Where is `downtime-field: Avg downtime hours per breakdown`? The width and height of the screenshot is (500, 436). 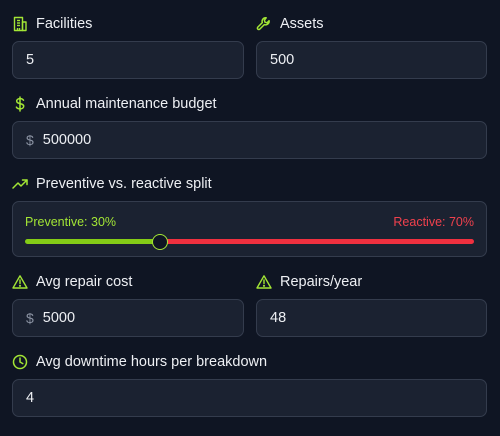 downtime-field: Avg downtime hours per breakdown is located at coordinates (139, 362).